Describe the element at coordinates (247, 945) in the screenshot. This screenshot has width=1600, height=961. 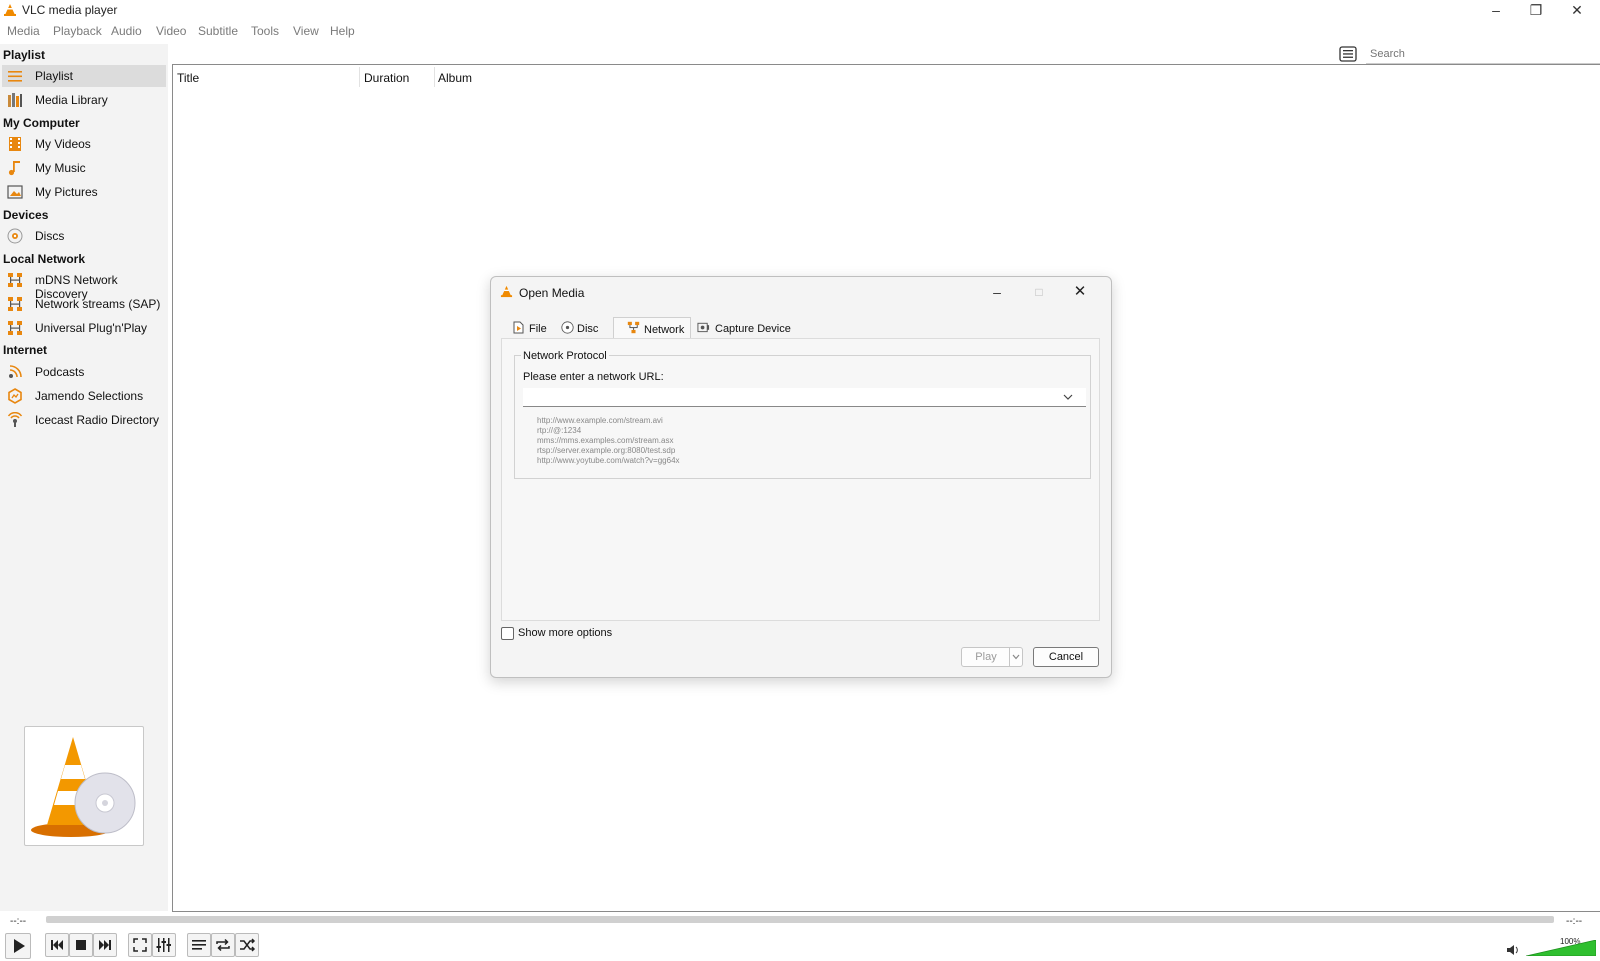
I see `shuffle-button` at that location.